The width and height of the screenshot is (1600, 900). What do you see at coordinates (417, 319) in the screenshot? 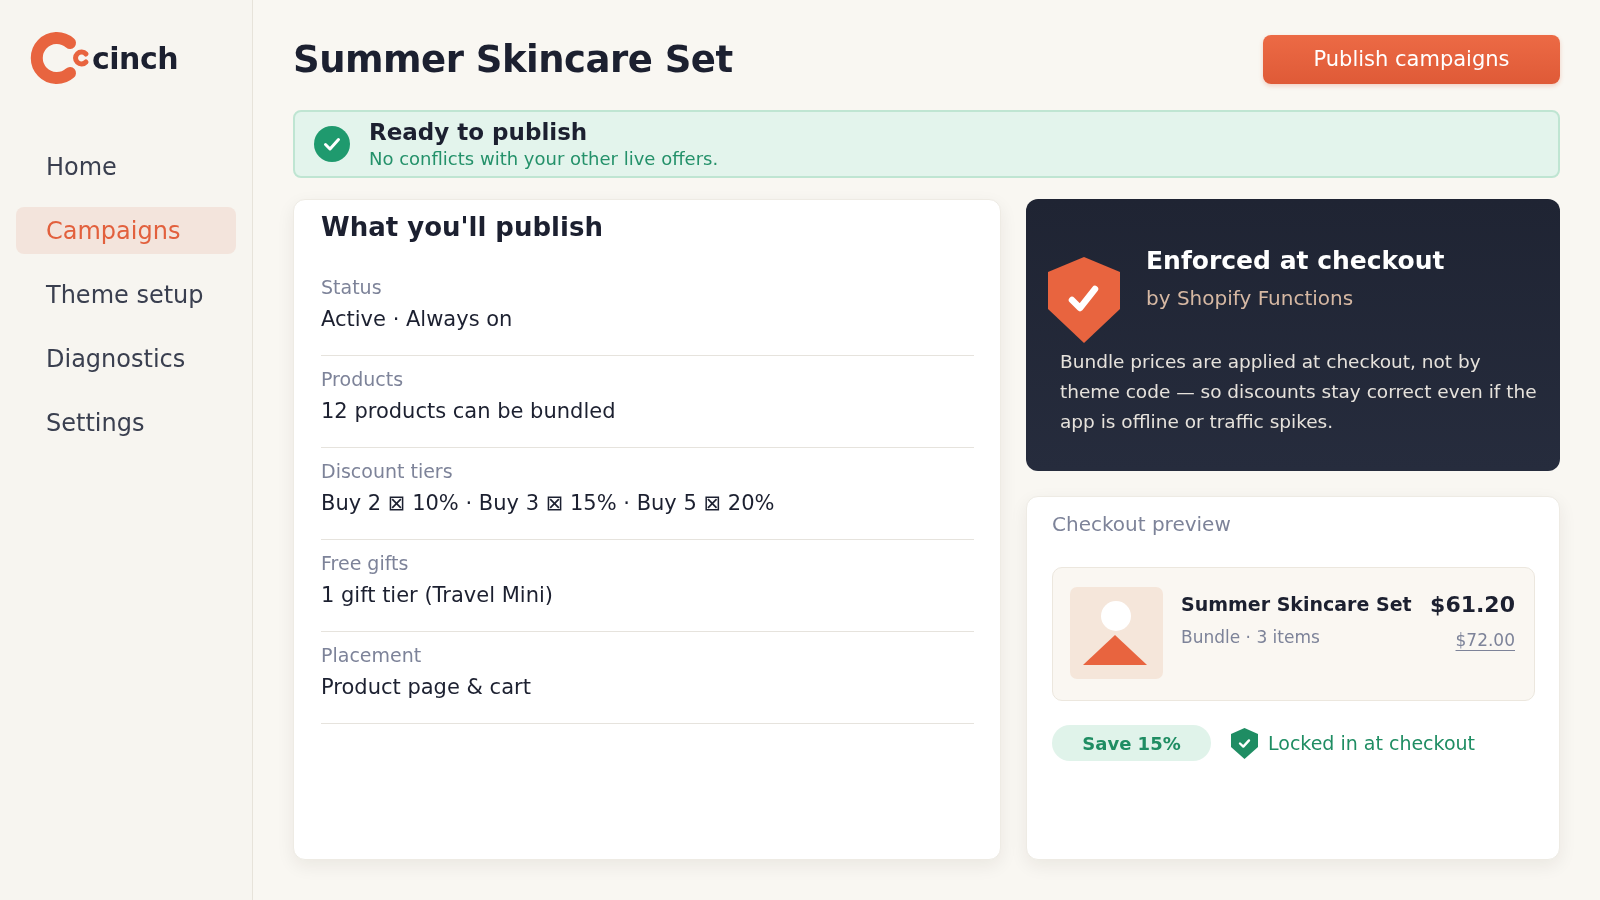
I see `field-value: Active · Always on` at bounding box center [417, 319].